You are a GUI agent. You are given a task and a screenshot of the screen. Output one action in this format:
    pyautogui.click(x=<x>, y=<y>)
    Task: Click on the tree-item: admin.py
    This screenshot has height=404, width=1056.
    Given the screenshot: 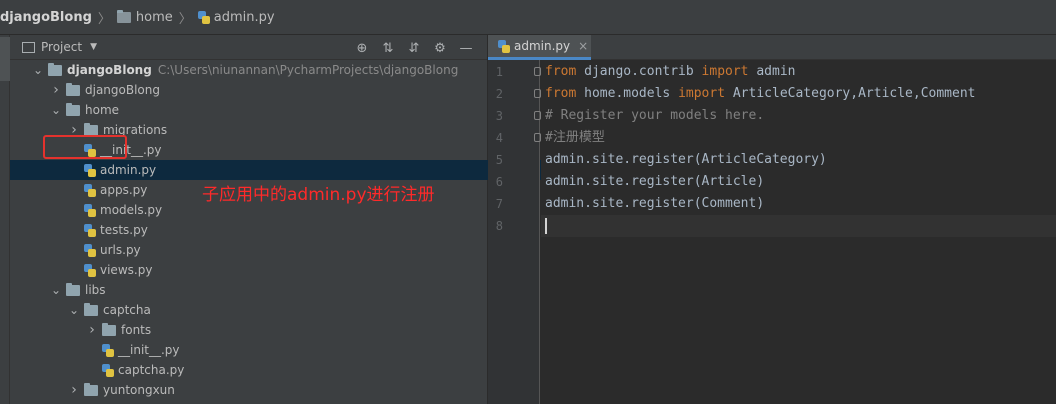 What is the action you would take?
    pyautogui.click(x=285, y=170)
    